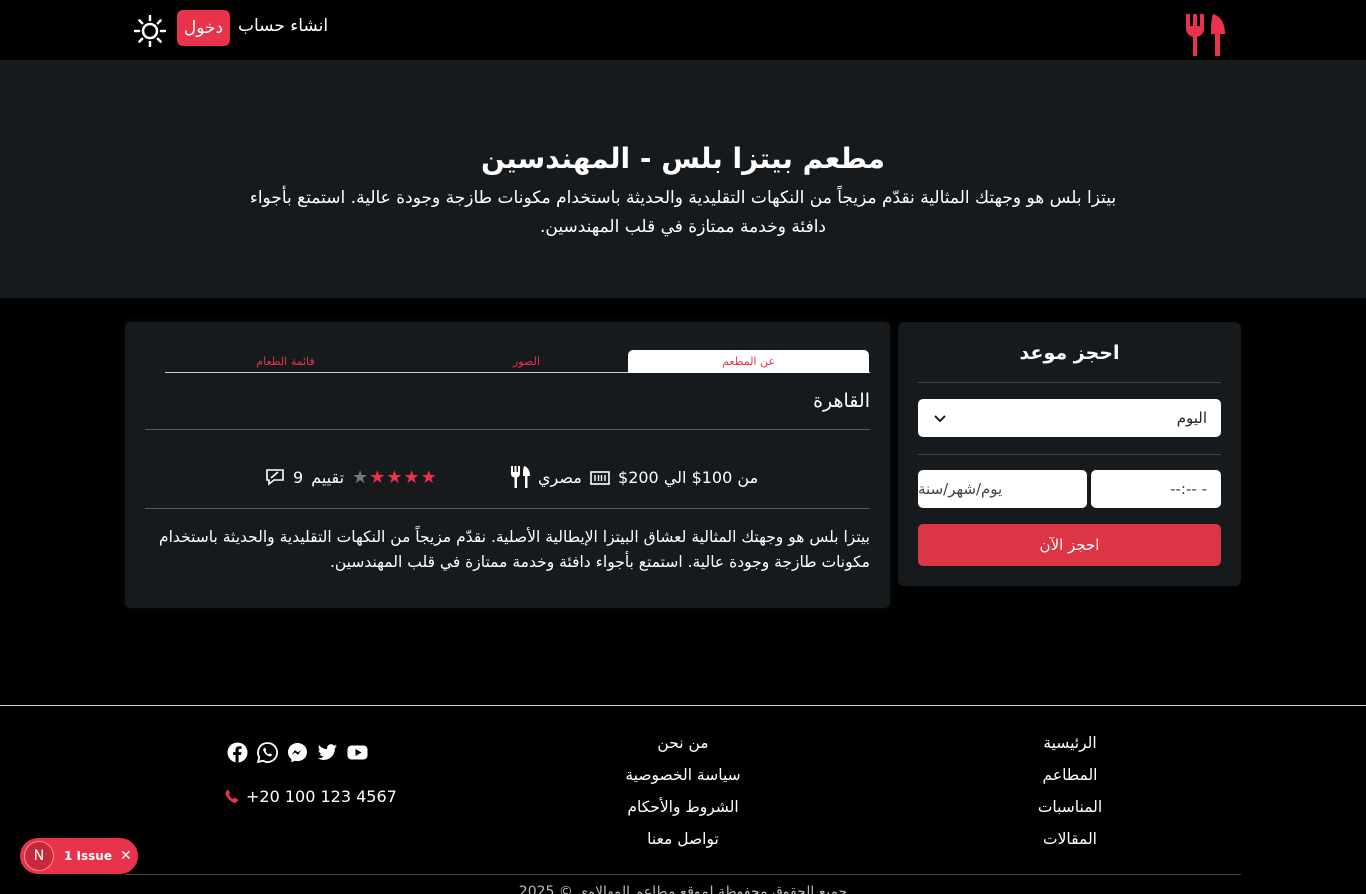  I want to click on issue-badge-avatar: N, so click(39, 856).